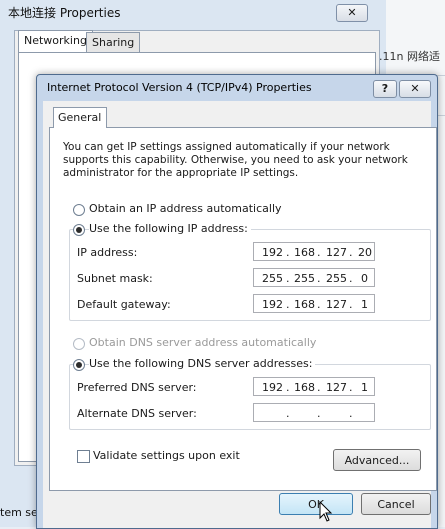  I want to click on background-item-text: tem se, so click(19, 512).